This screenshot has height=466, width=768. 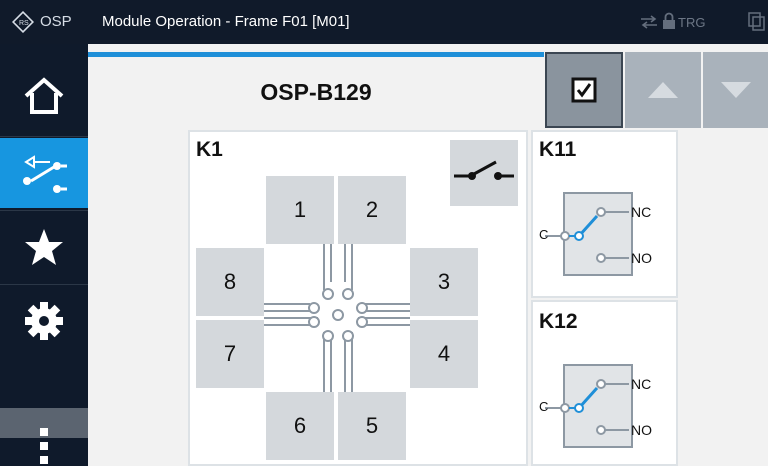 I want to click on home-icon, so click(x=44, y=95).